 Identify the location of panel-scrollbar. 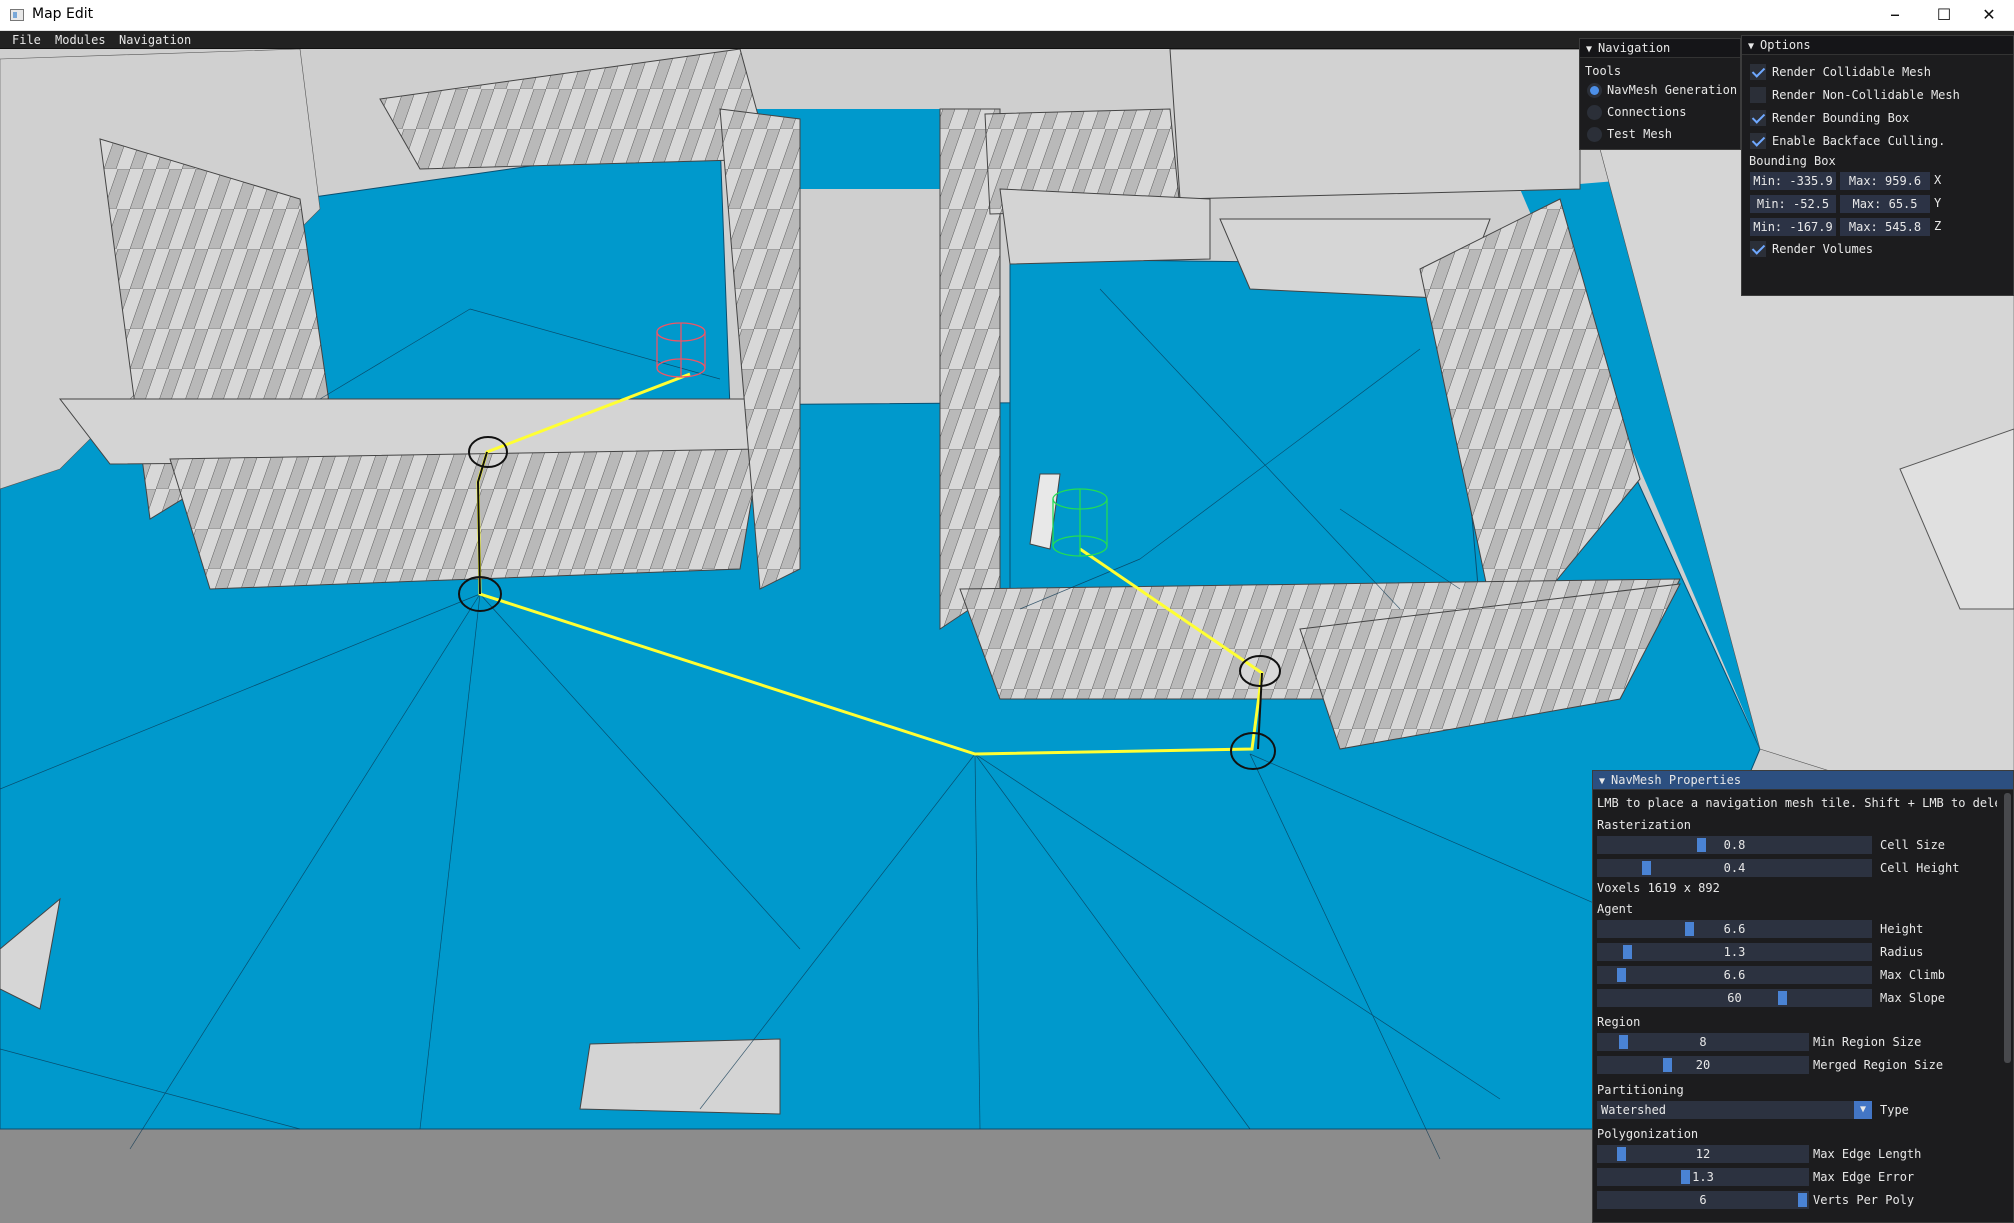
(2007, 928).